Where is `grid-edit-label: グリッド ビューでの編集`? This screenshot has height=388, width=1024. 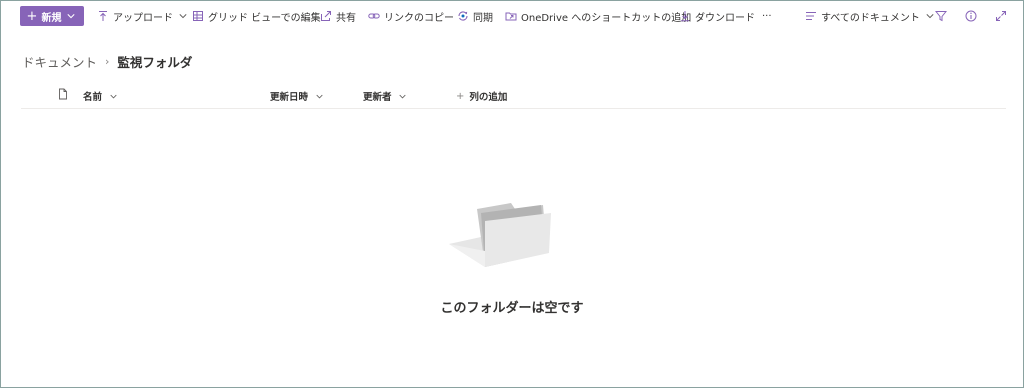 grid-edit-label: グリッド ビューでの編集 is located at coordinates (264, 18).